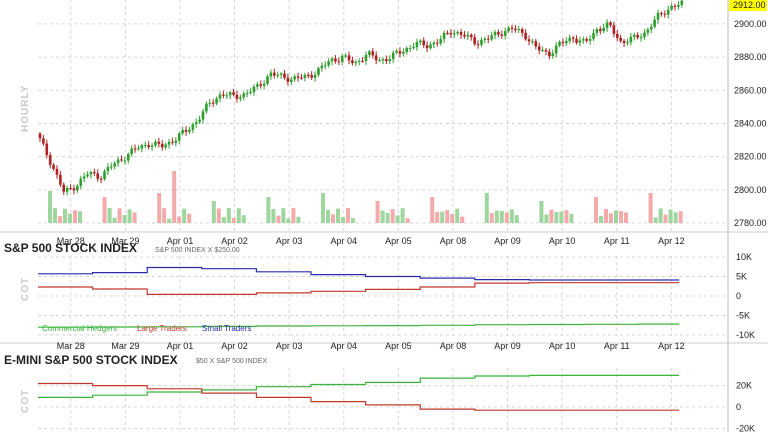 This screenshot has width=768, height=432. I want to click on price-tick-label: 2780.00, so click(750, 223).